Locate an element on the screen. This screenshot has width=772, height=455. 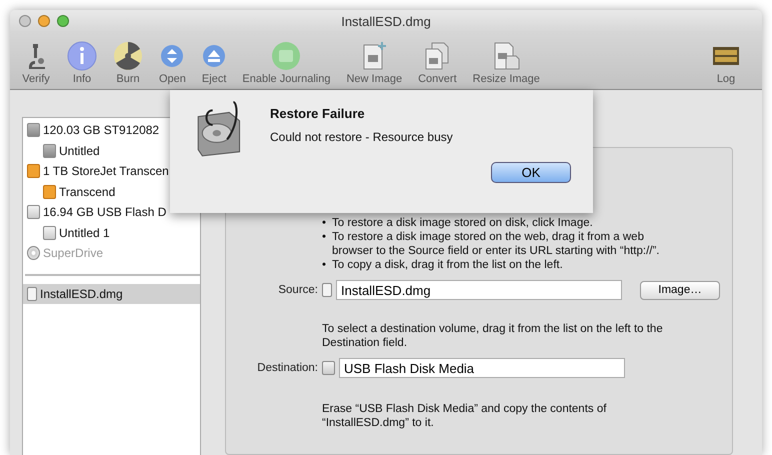
toolbar-button: Enable Journaling is located at coordinates (286, 63).